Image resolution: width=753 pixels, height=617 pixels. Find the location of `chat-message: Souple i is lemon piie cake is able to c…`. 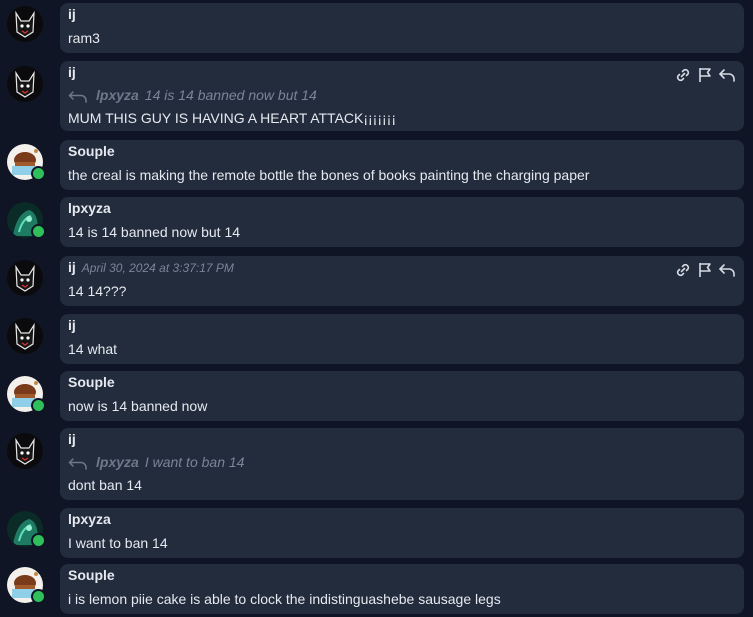

chat-message: Souple i is lemon piie cake is able to c… is located at coordinates (376, 589).